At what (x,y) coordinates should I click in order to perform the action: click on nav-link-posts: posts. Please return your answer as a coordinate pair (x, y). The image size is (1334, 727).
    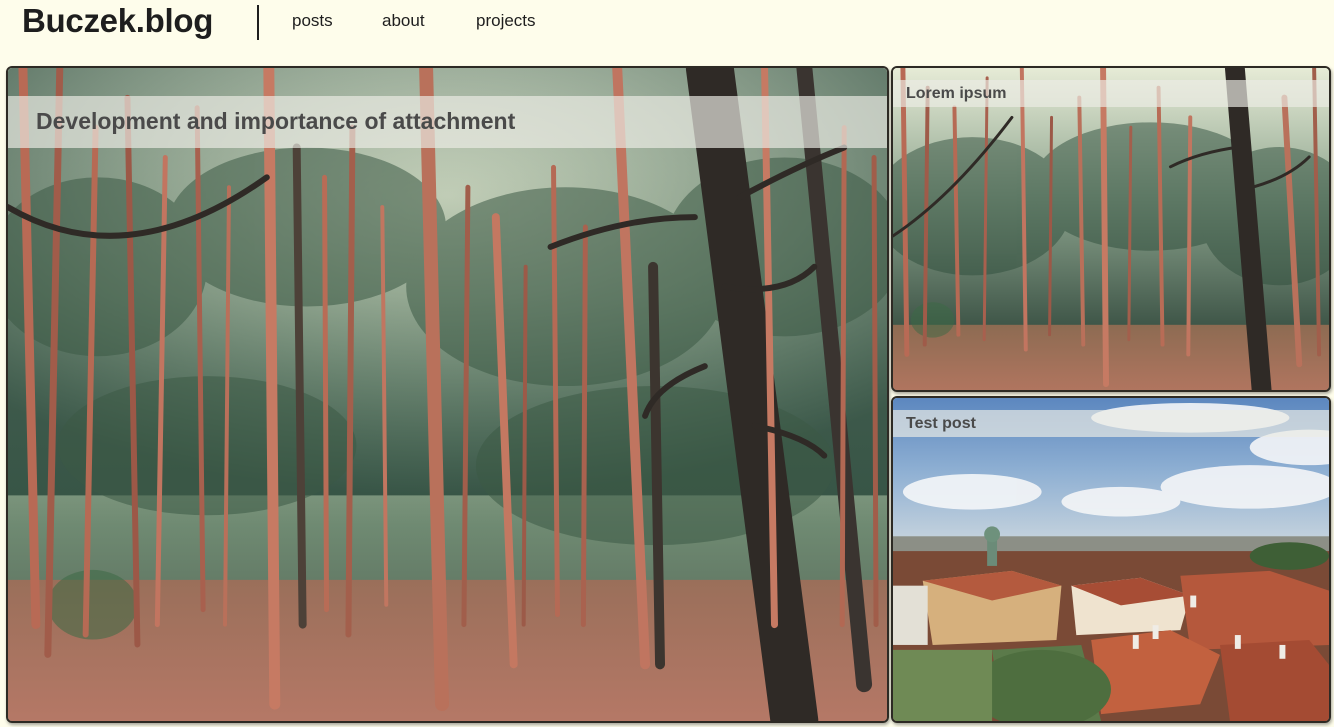
    Looking at the image, I should click on (312, 21).